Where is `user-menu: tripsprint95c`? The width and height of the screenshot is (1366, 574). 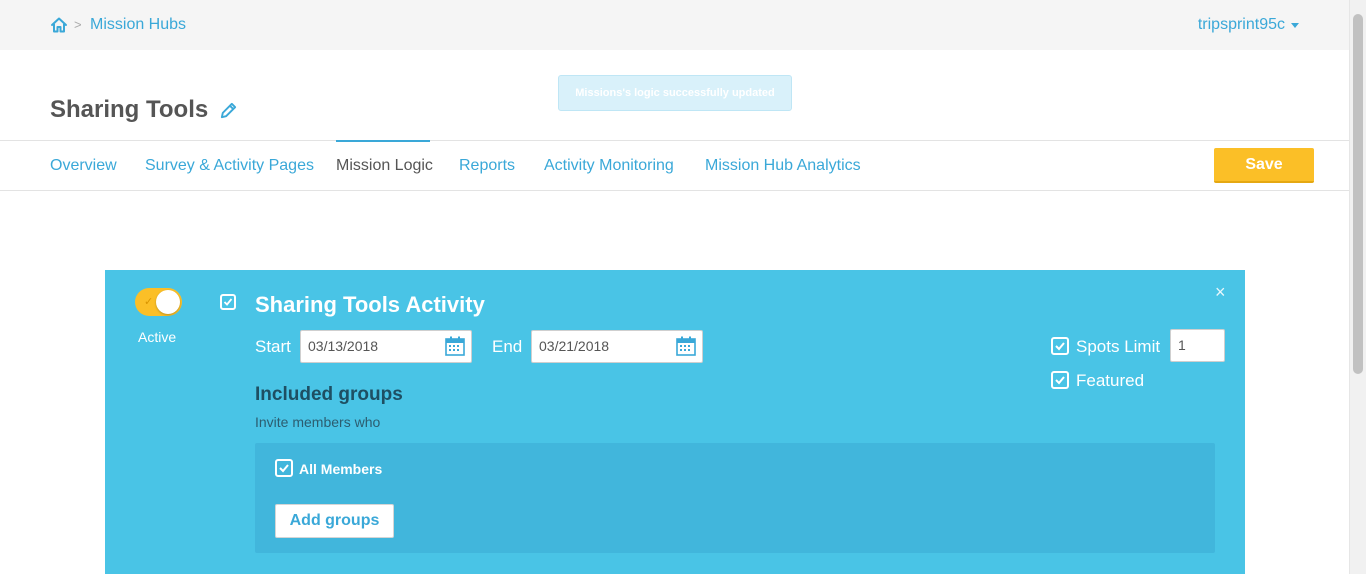
user-menu: tripsprint95c is located at coordinates (1248, 25).